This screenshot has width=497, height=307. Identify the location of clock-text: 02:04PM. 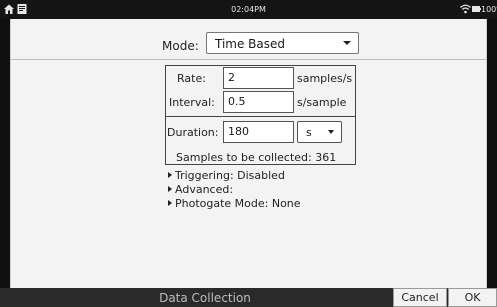
(248, 9).